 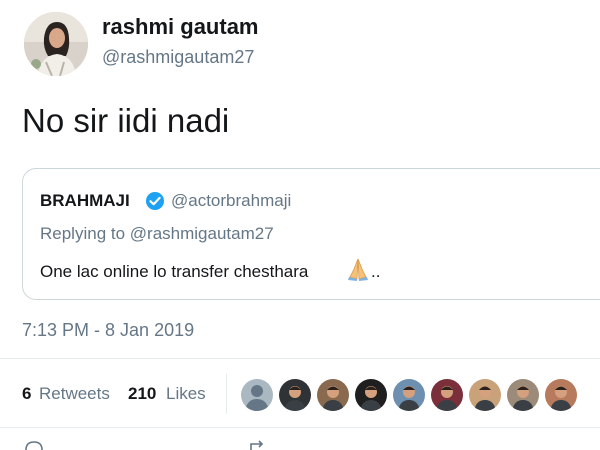 I want to click on retweet-icon, so click(x=258, y=445).